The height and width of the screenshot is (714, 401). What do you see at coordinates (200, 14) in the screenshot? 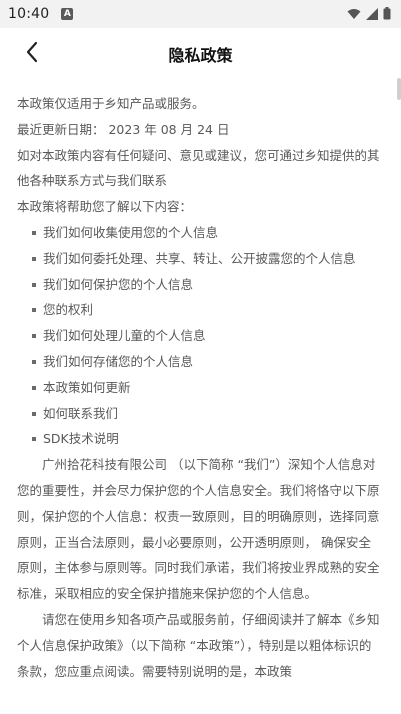
I see `status-bar: 10:40 A` at bounding box center [200, 14].